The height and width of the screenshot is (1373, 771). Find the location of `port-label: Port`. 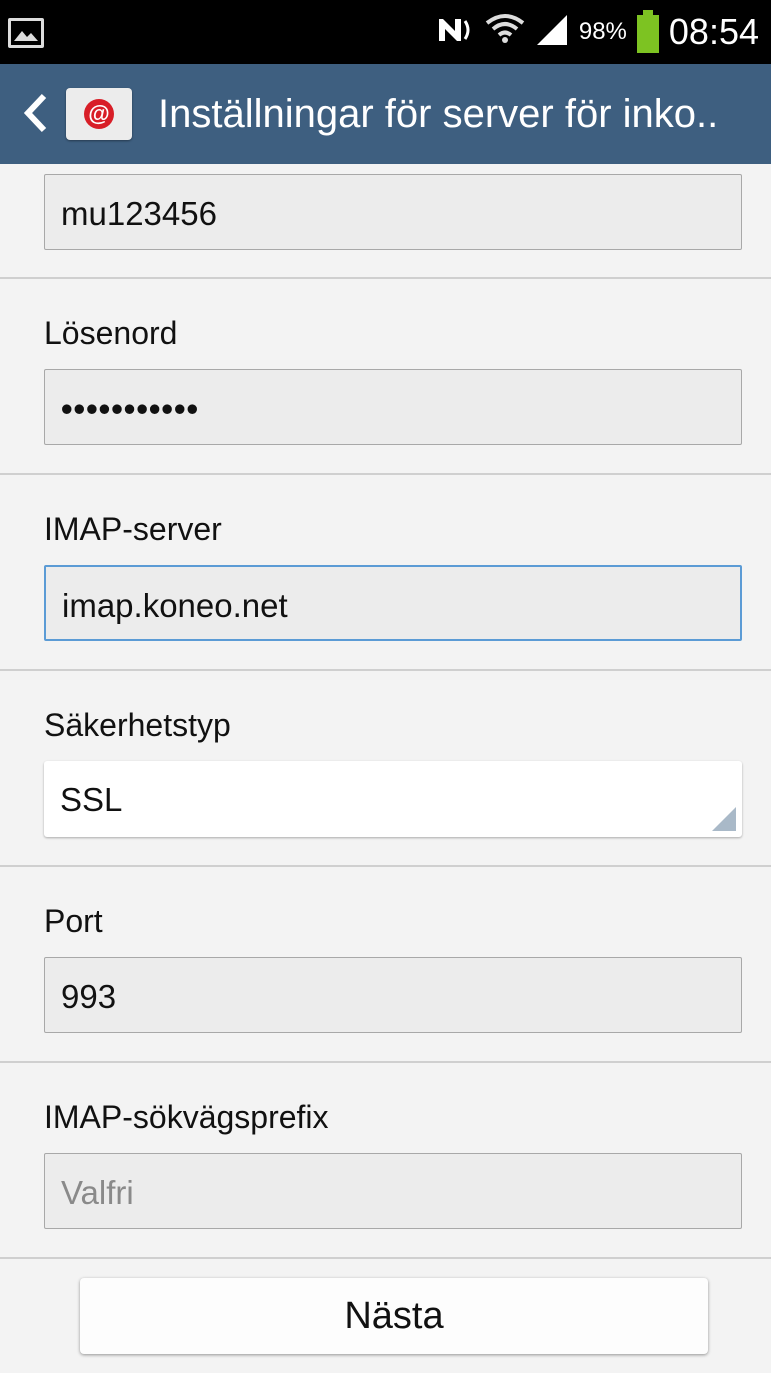

port-label: Port is located at coordinates (73, 921).